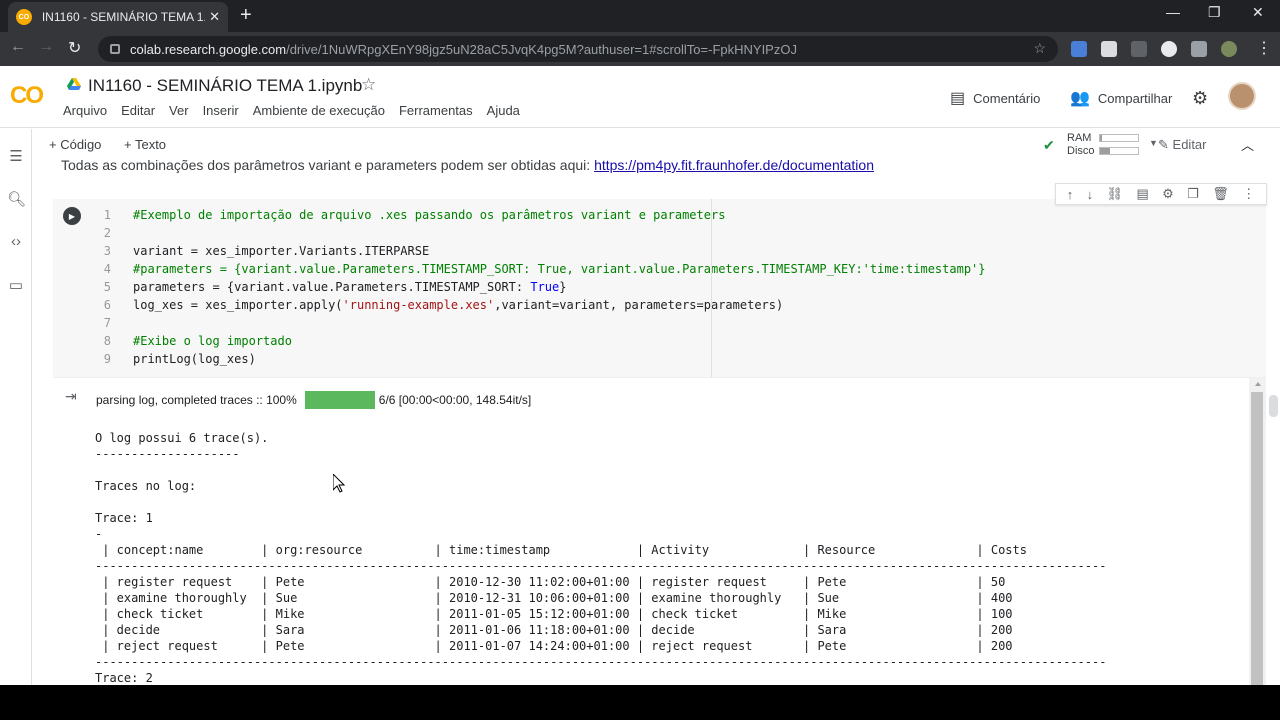  I want to click on cell-toolbar: ↑ ↓ ⛓ ▤ ⚙ ❐ 🗑︎ ⋮, so click(1161, 194).